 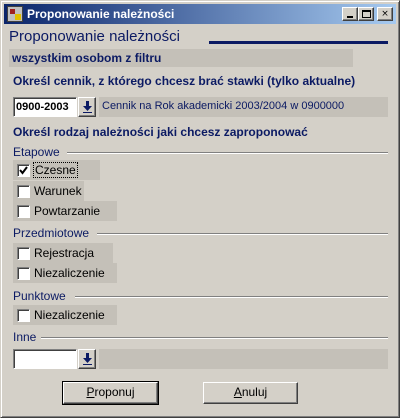 I want to click on price-list-select-button, so click(x=87, y=107).